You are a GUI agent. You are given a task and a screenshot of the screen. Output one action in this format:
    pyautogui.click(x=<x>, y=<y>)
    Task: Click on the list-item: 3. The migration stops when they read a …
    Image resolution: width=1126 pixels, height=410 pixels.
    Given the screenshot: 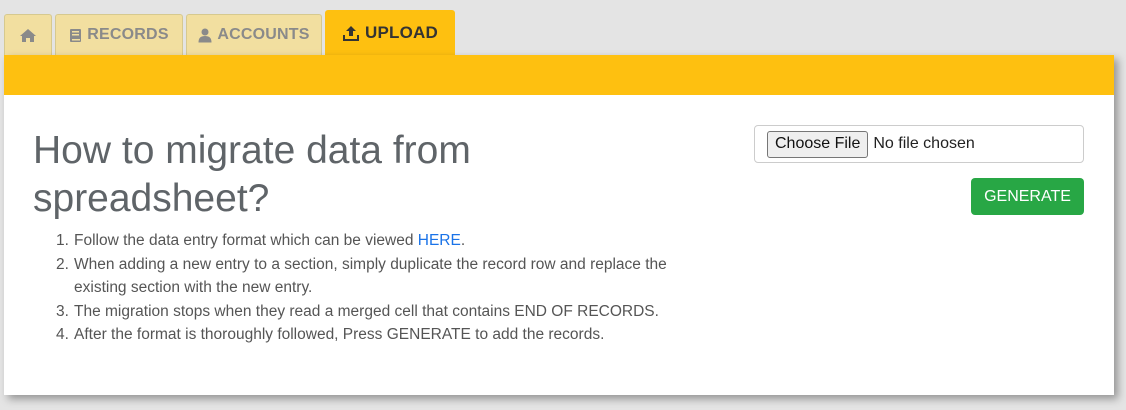 What is the action you would take?
    pyautogui.click(x=385, y=312)
    